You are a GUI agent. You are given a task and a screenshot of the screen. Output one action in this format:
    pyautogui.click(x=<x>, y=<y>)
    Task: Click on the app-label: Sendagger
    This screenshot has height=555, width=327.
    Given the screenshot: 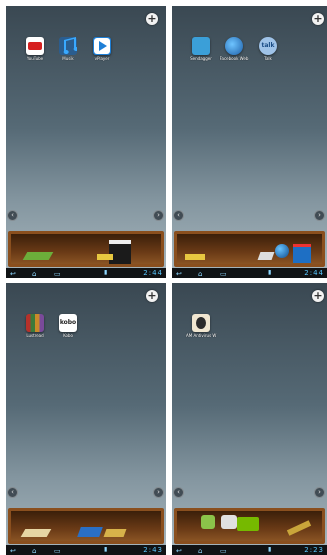 What is the action you would take?
    pyautogui.click(x=201, y=58)
    